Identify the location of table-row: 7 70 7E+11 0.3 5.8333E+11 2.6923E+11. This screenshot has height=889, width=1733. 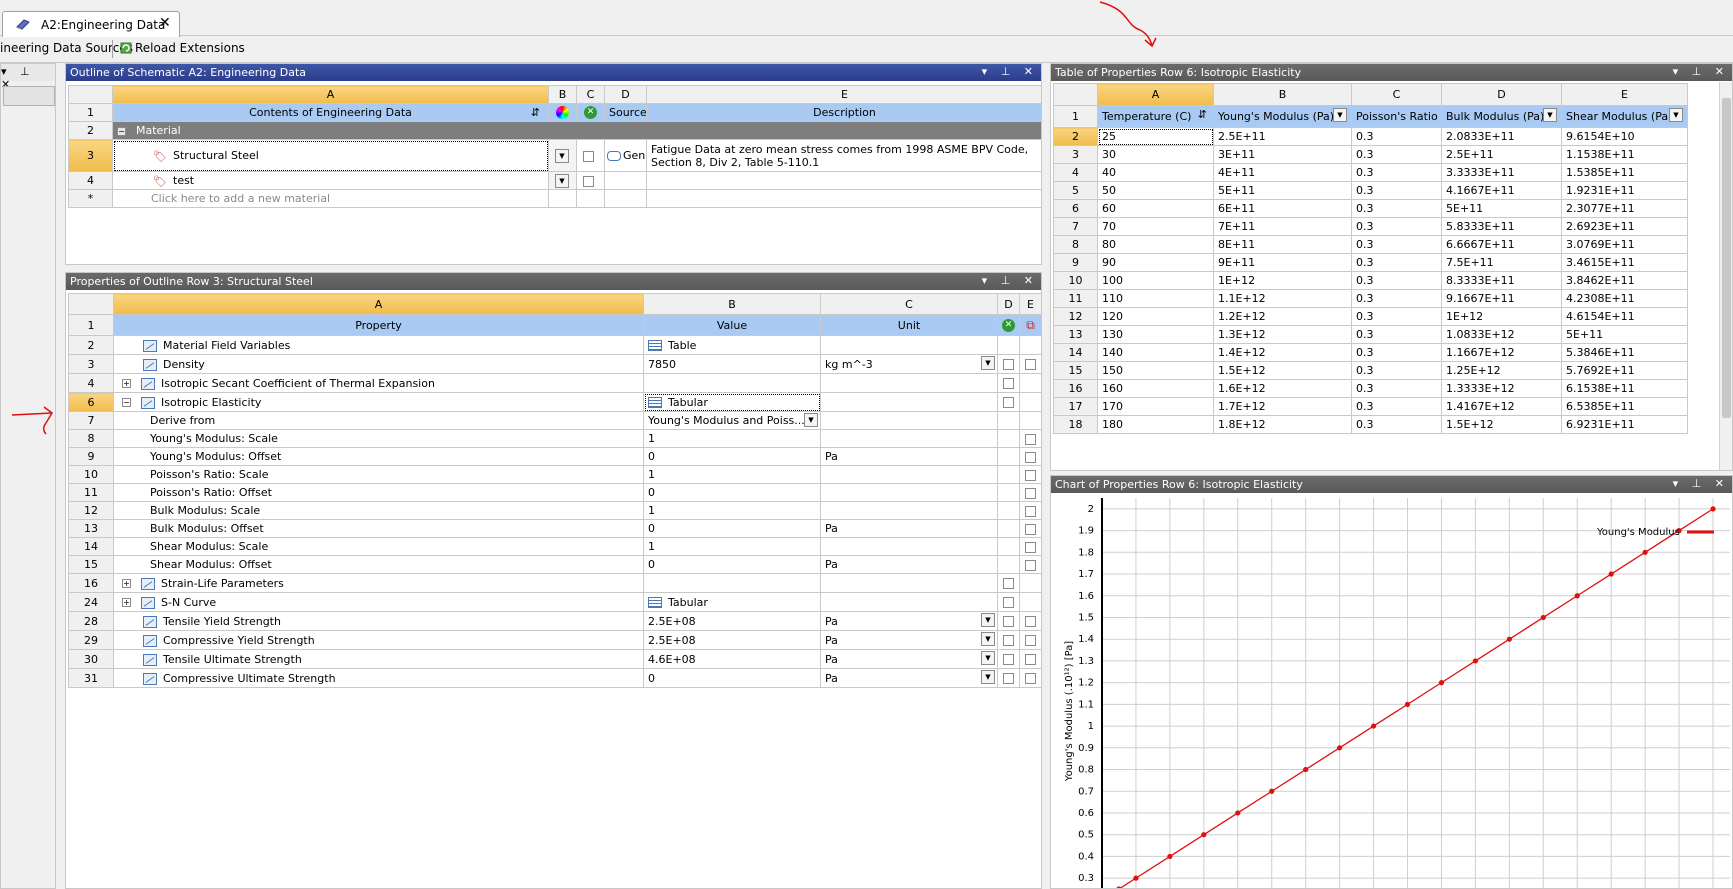
(1370, 226).